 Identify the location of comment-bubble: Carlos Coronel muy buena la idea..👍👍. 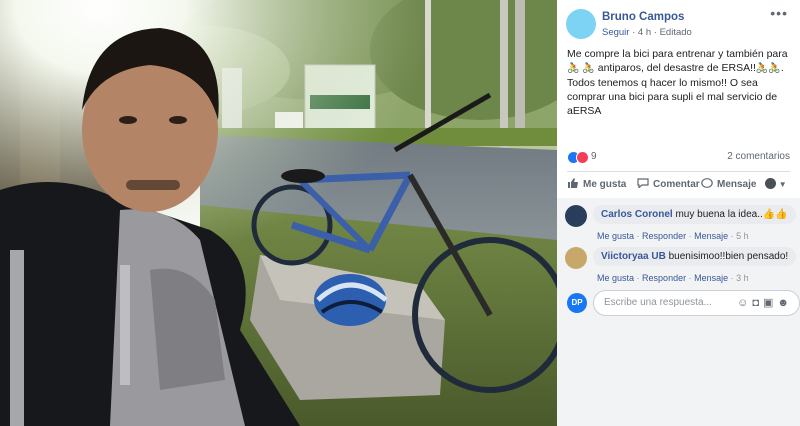
(694, 214).